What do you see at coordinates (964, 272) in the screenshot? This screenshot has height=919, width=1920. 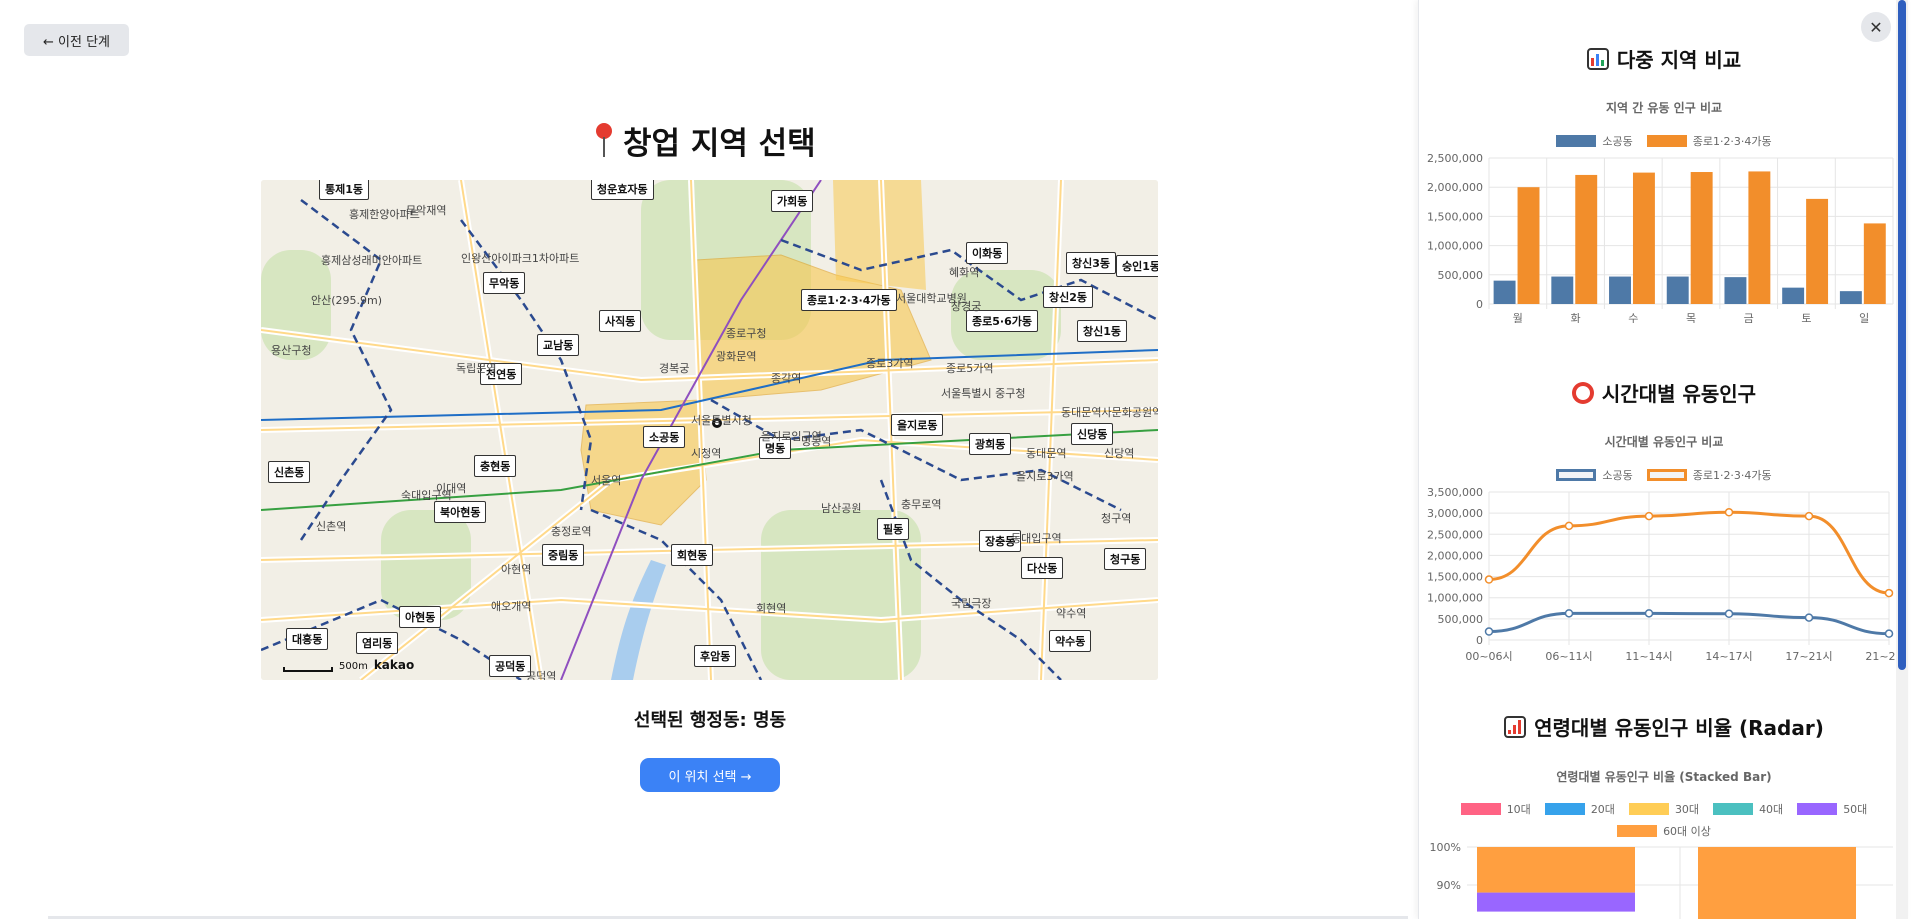 I see `map-poi-label: 혜화역` at bounding box center [964, 272].